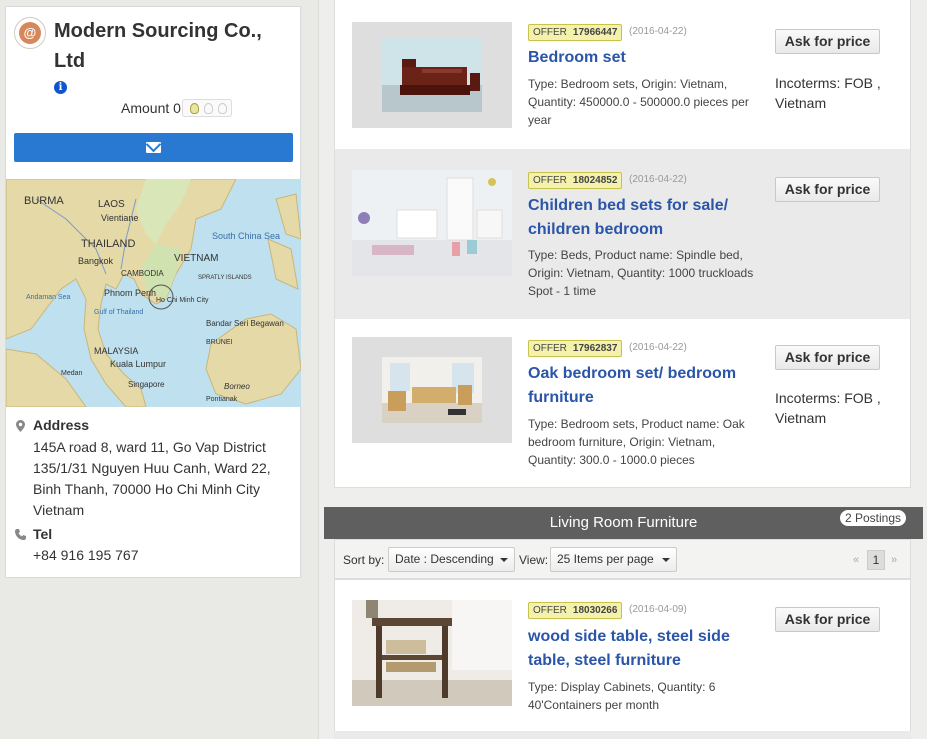 The image size is (927, 739). Describe the element at coordinates (876, 560) in the screenshot. I see `page-current: 1` at that location.